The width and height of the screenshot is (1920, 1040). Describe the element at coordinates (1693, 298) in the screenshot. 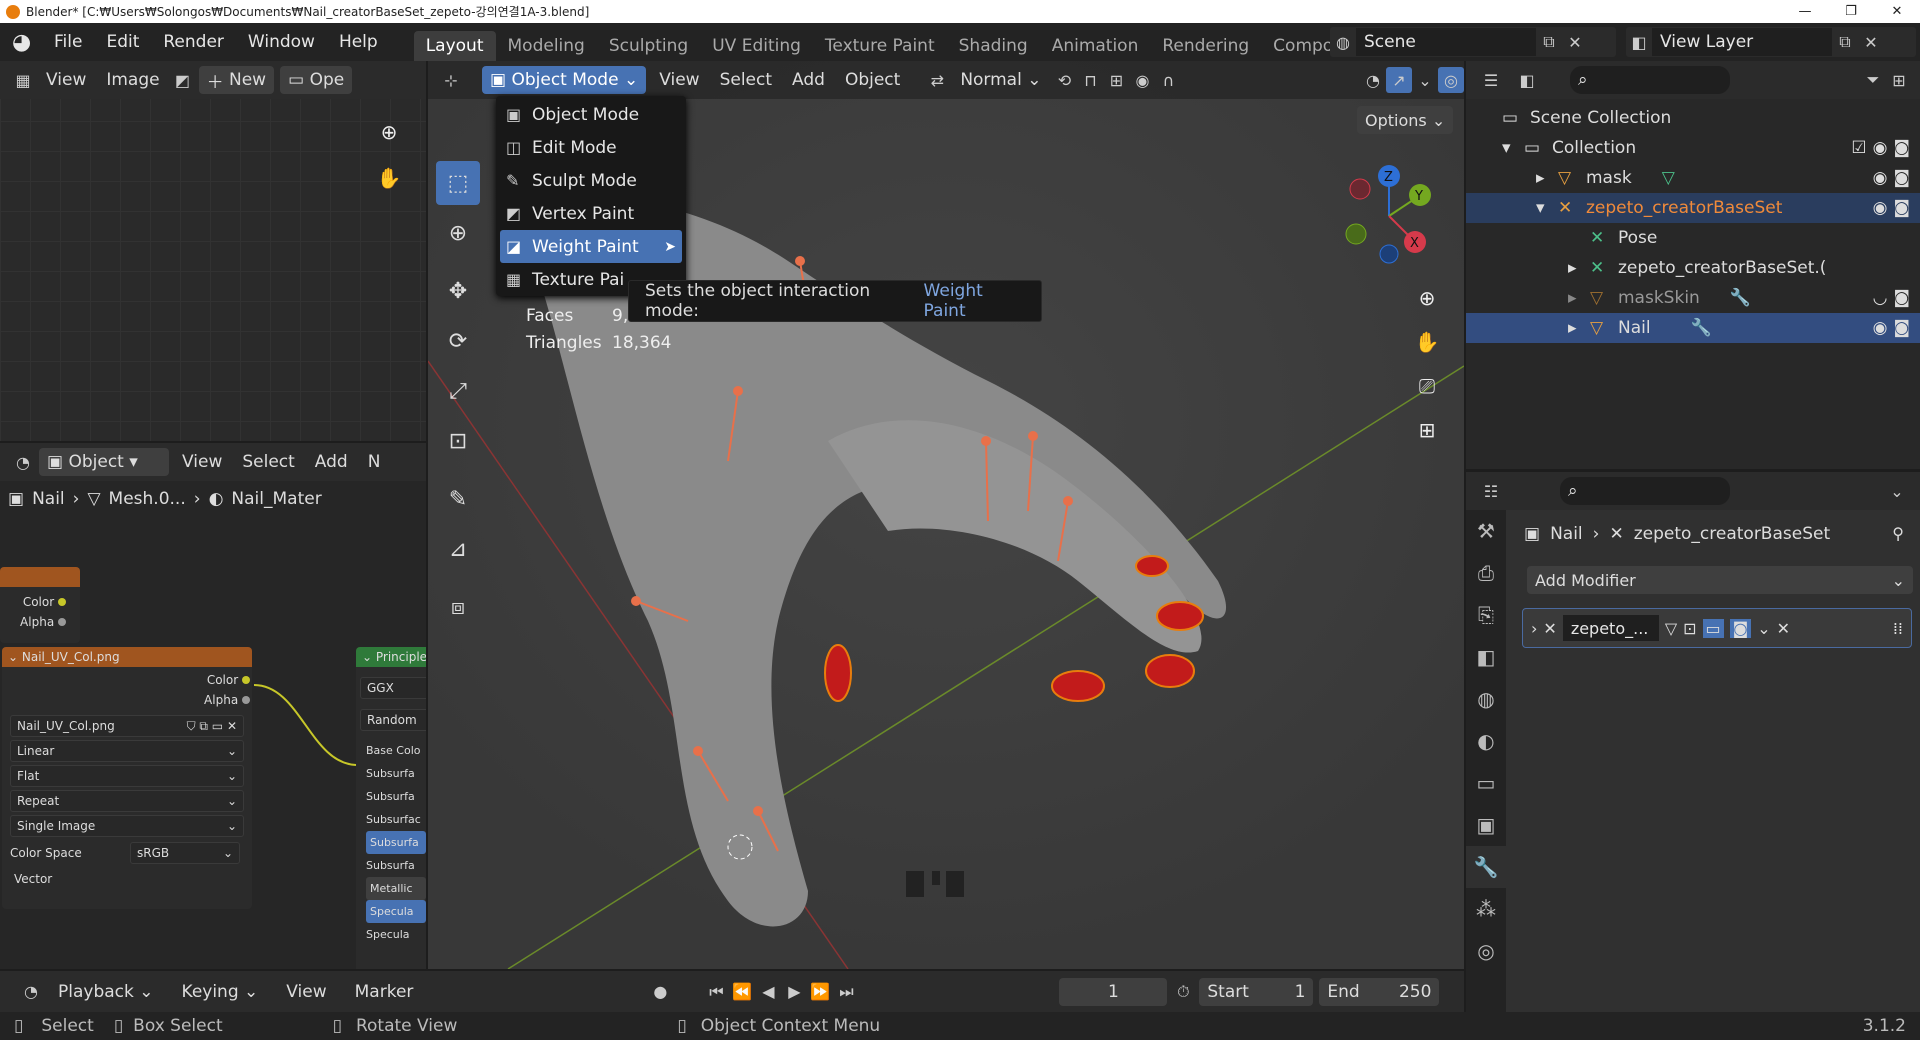

I see `outliner-row-maskskin: ▸ ▽ maskSkin 🔧 ◡ ◙` at that location.